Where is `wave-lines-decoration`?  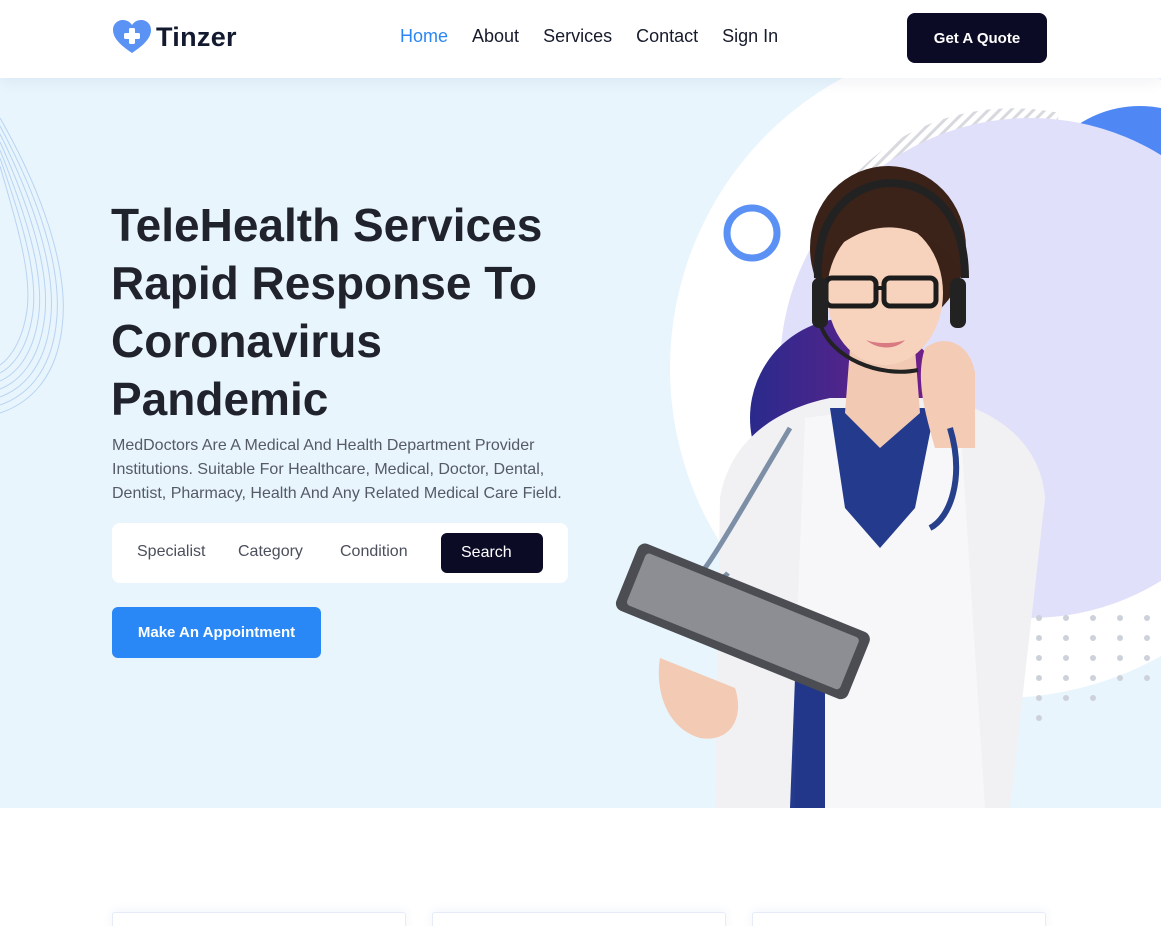 wave-lines-decoration is located at coordinates (32, 265).